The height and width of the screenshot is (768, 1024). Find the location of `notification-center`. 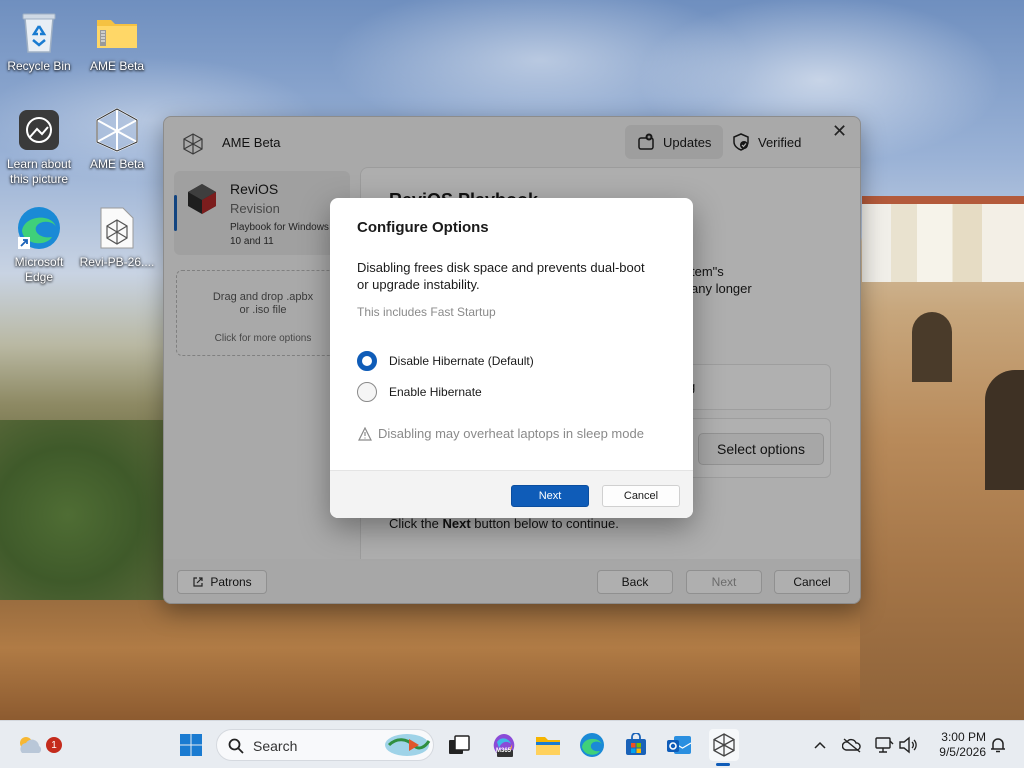

notification-center is located at coordinates (998, 745).